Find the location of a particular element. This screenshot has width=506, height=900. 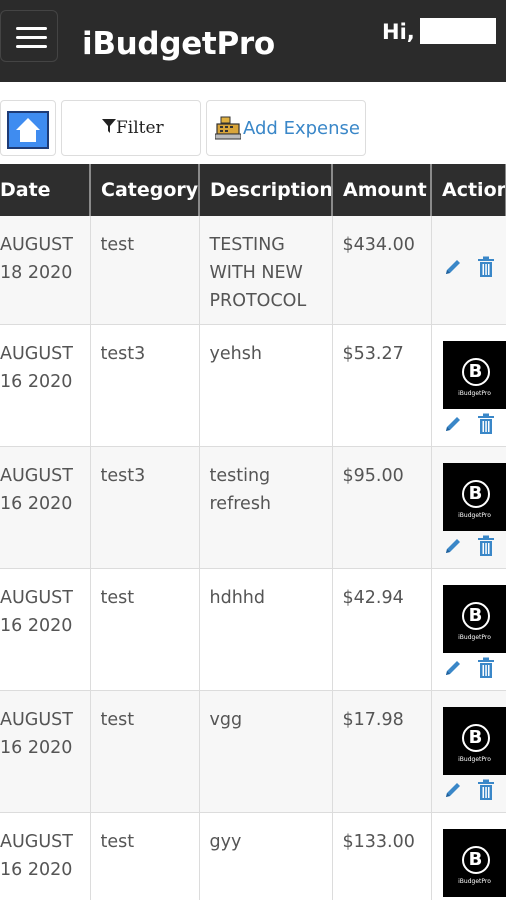

cell-amount: $133.00 is located at coordinates (382, 856).